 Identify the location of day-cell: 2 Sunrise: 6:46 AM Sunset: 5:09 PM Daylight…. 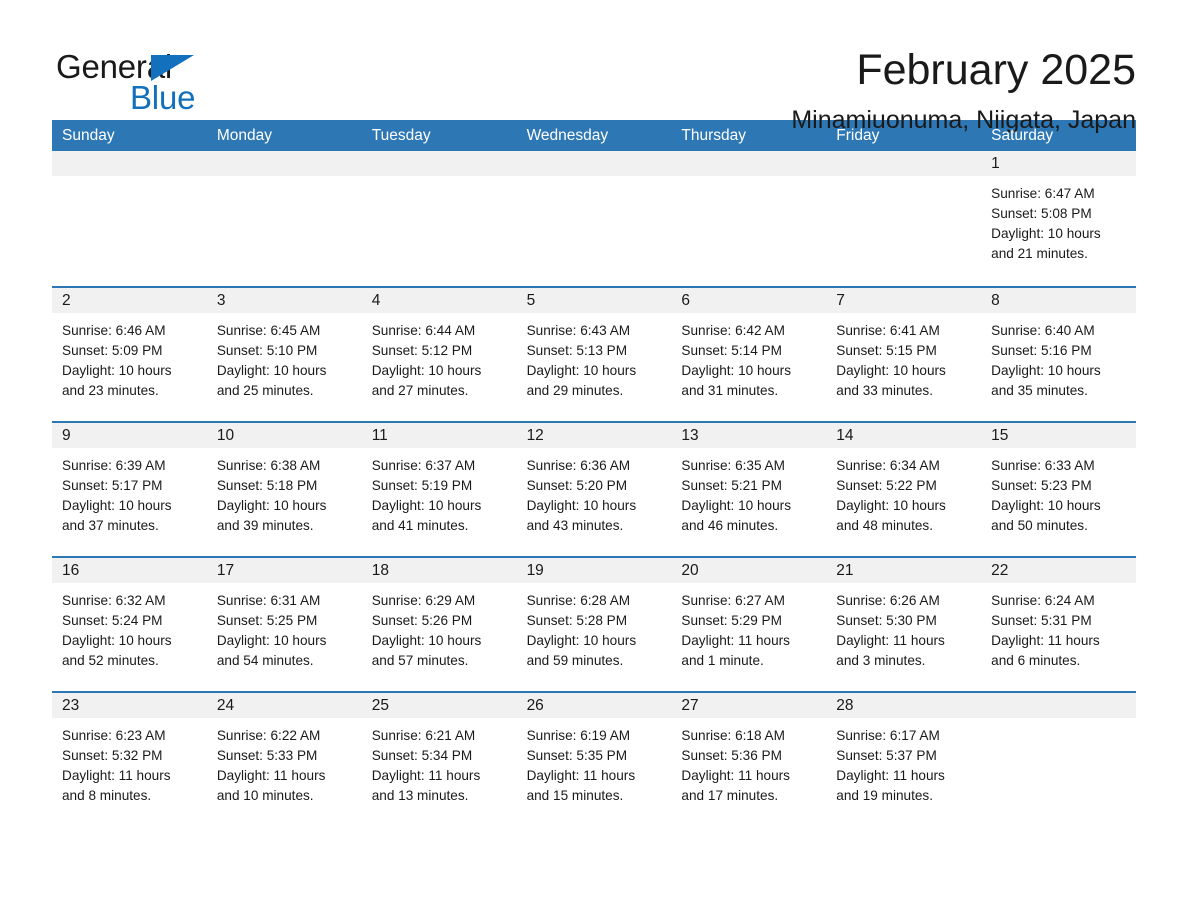
(129, 354).